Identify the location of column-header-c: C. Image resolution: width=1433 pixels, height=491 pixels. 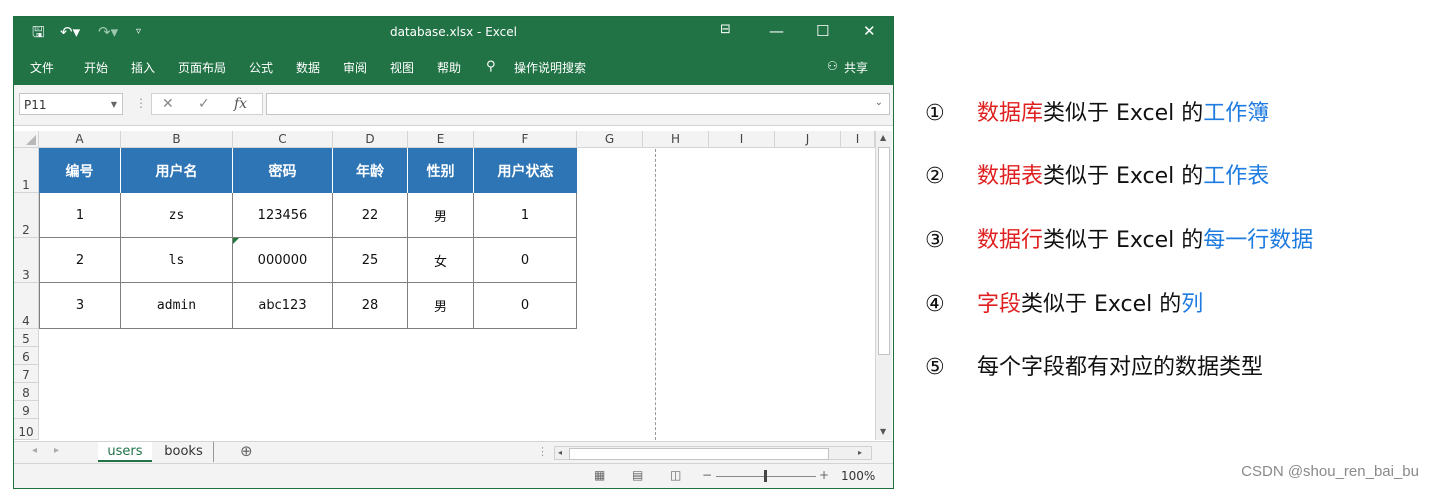
(283, 139).